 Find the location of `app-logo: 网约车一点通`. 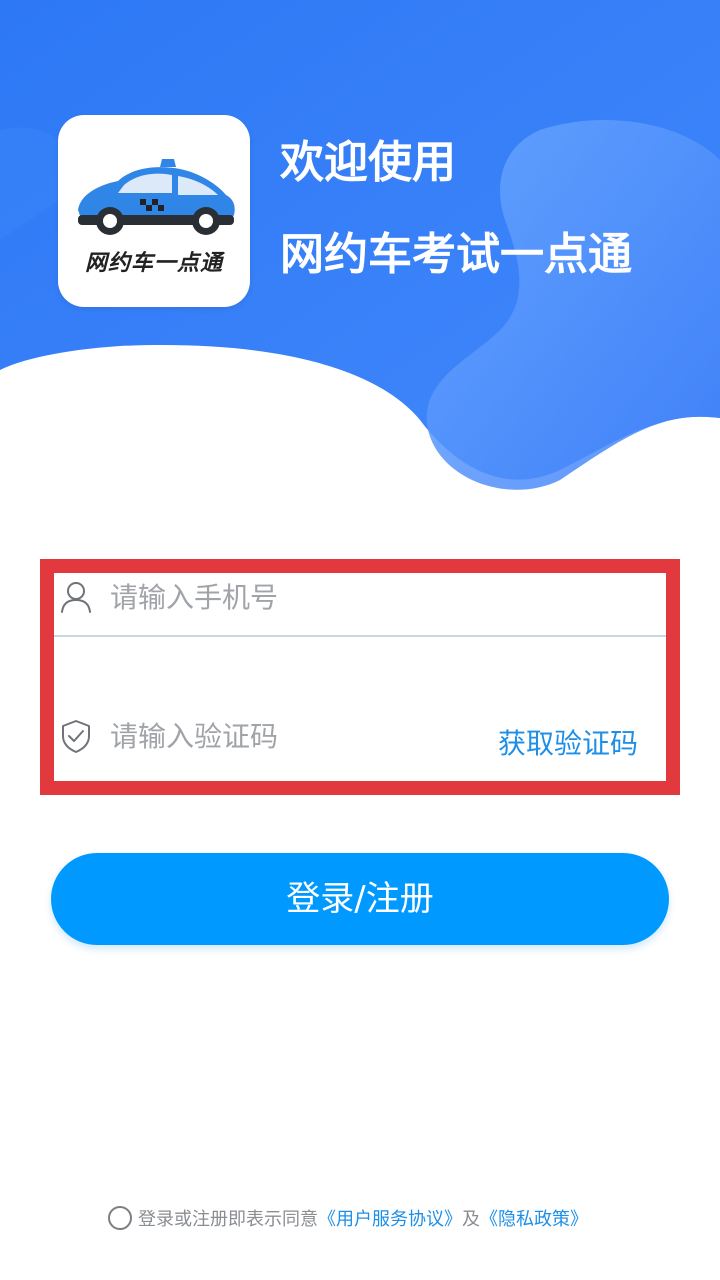

app-logo: 网约车一点通 is located at coordinates (154, 211).